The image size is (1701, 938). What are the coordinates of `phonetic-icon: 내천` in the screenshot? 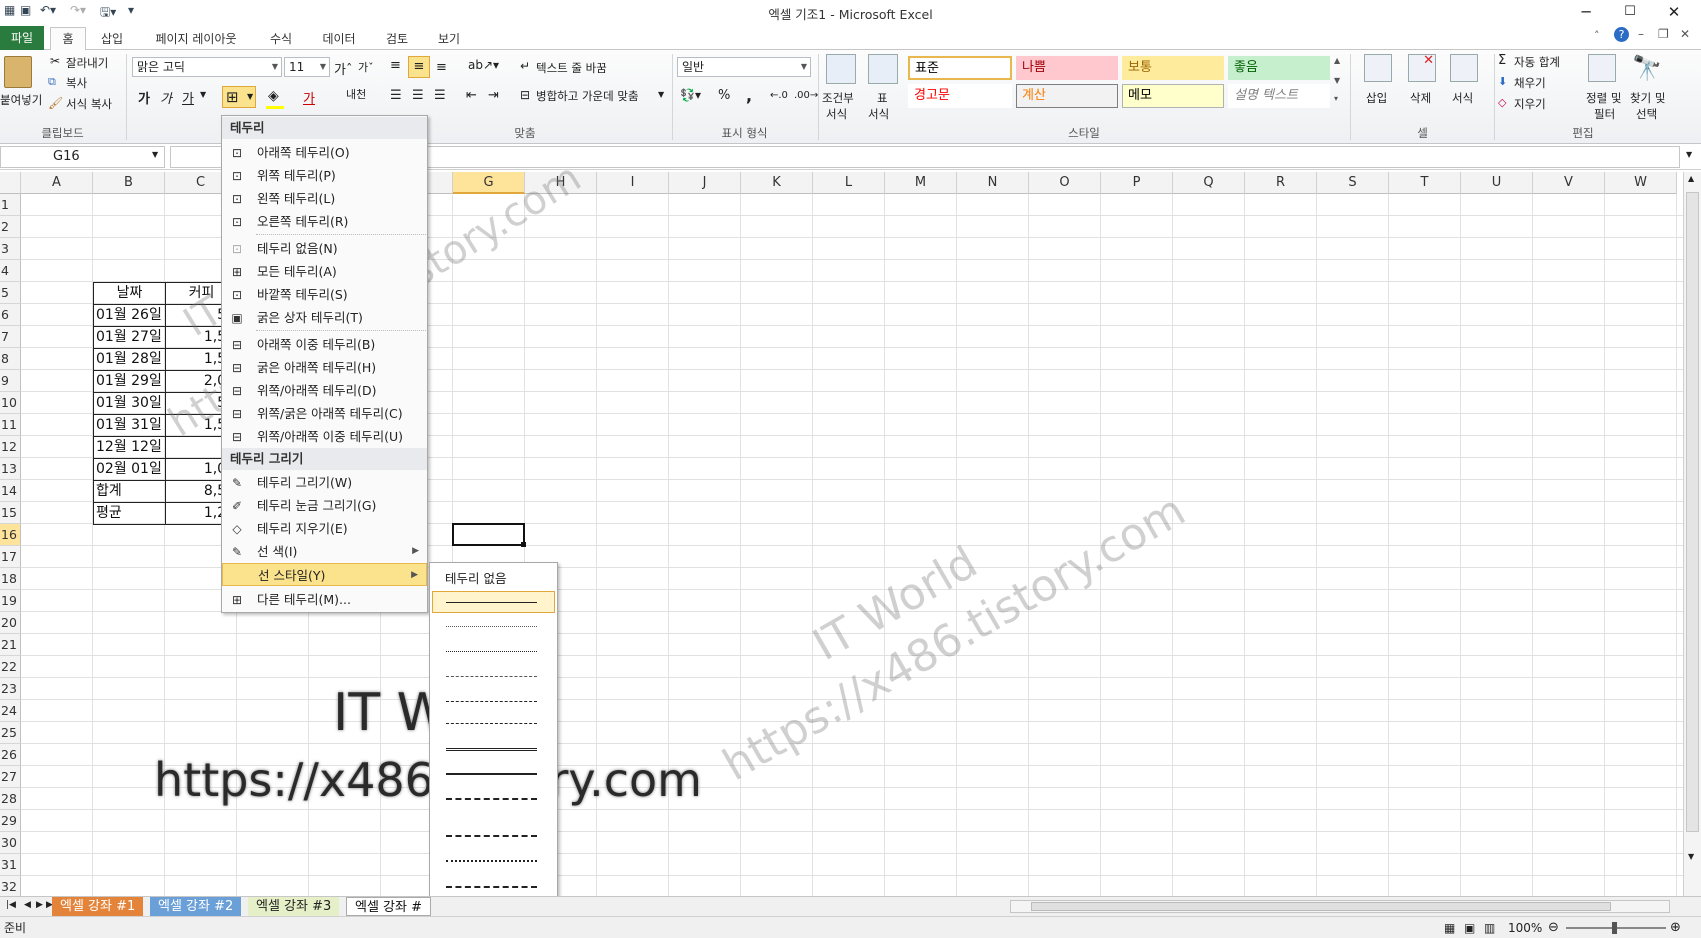 It's located at (356, 94).